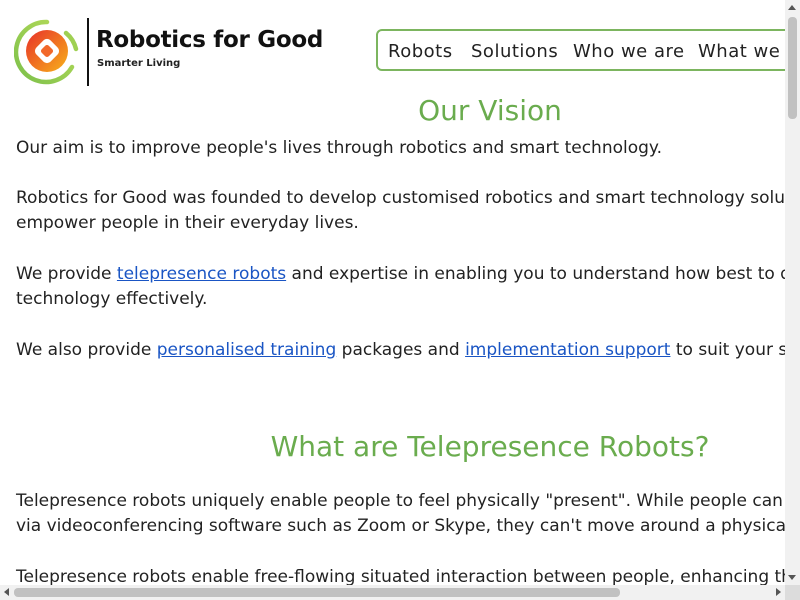  What do you see at coordinates (88, 52) in the screenshot?
I see `brand-divider` at bounding box center [88, 52].